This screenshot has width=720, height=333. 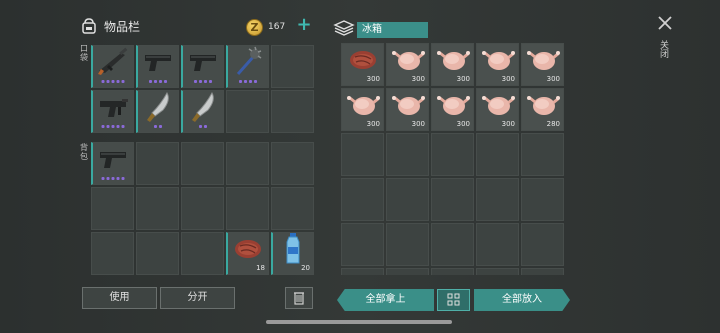 I want to click on coin-icon: Z, so click(x=254, y=27).